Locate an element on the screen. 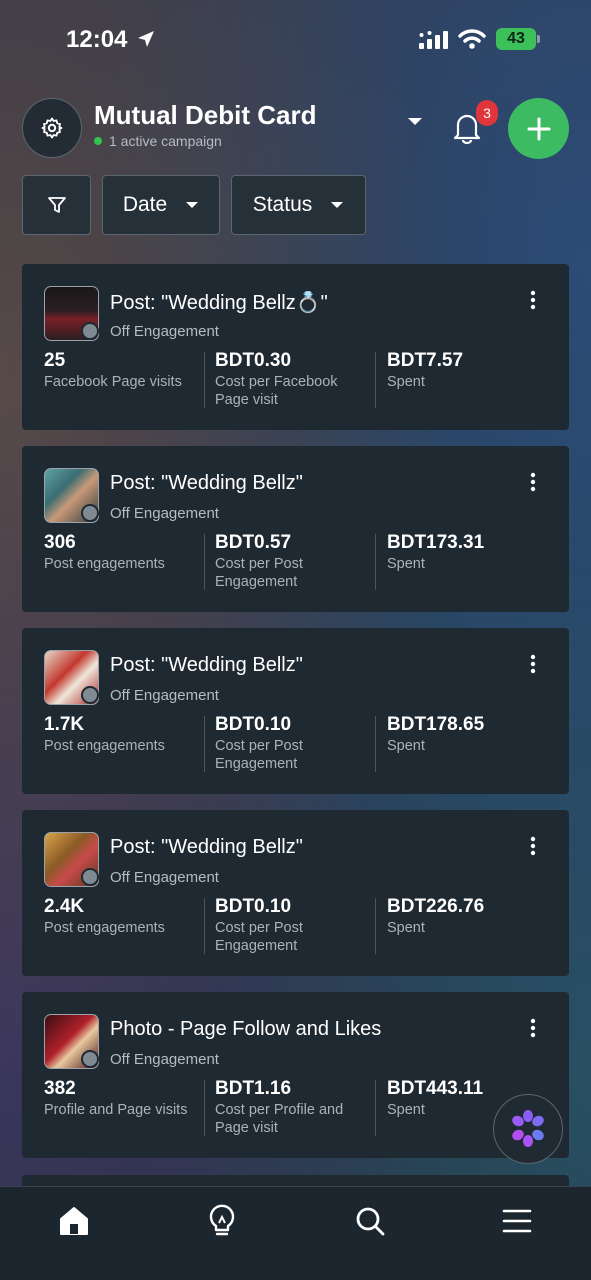 The image size is (591, 1280). metric-value: BDT7.57 is located at coordinates (425, 360).